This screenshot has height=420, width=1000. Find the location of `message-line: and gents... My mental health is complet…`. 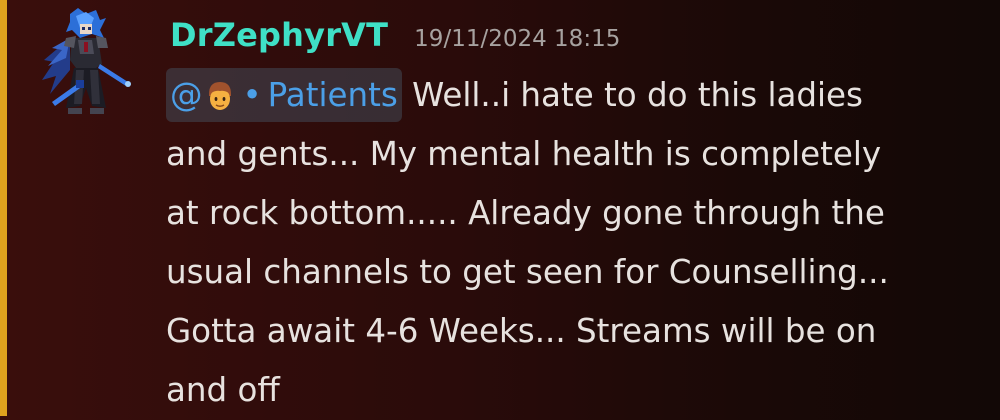

message-line: and gents... My mental health is complet… is located at coordinates (524, 154).